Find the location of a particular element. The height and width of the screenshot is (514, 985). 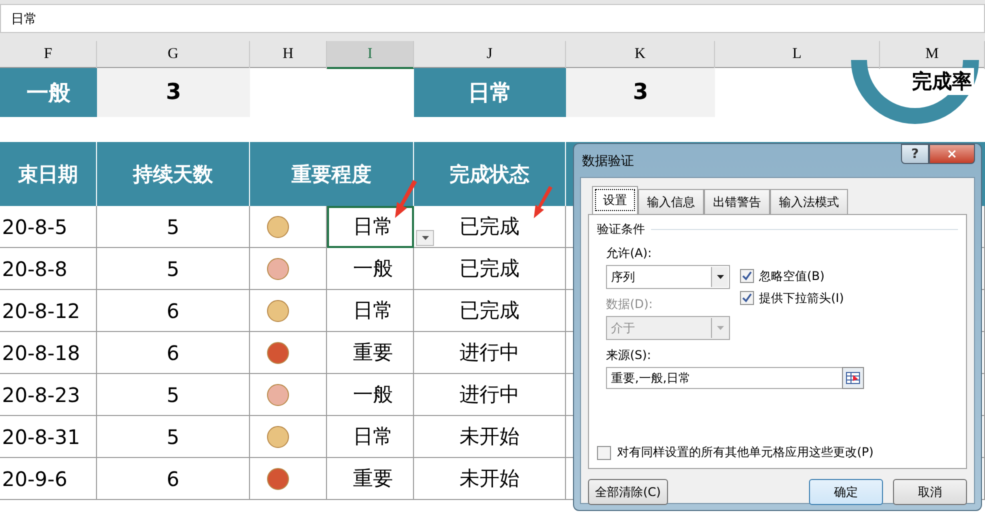

checkbox-label: 对有同样设置的所有其他单元格应用这些更改(P) is located at coordinates (745, 452).